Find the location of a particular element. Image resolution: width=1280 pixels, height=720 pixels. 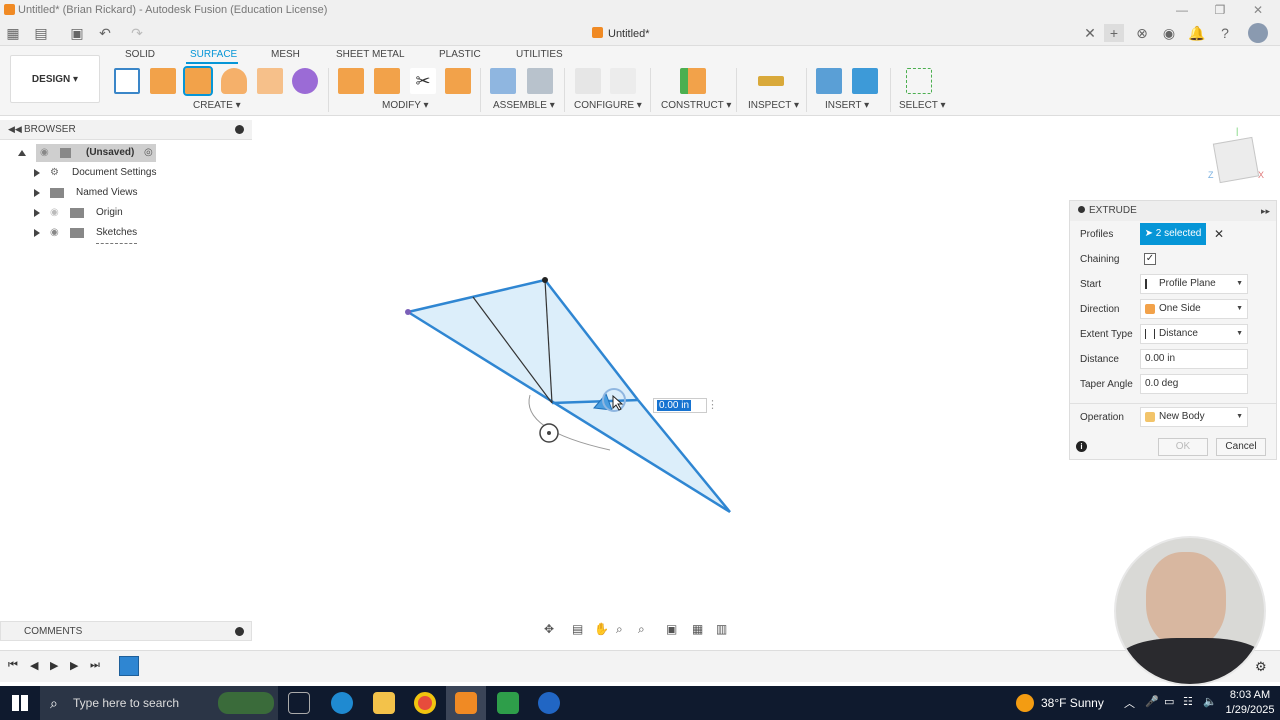

close-tab-icon: ✕ is located at coordinates (1090, 33).